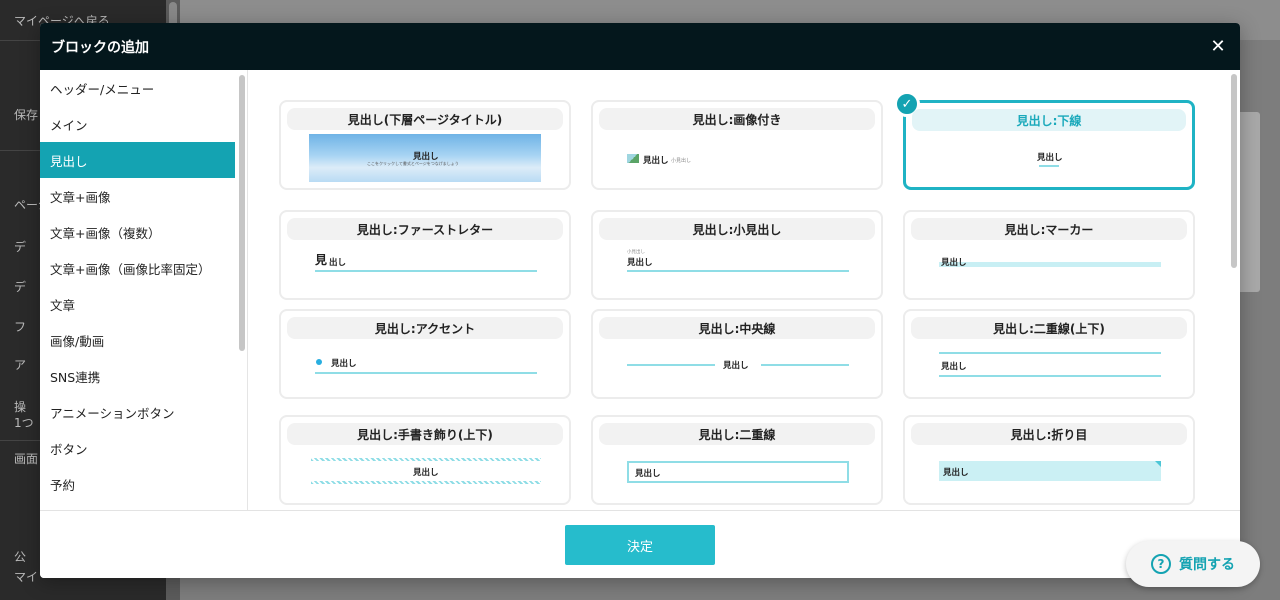  Describe the element at coordinates (633, 158) in the screenshot. I see `image-icon` at that location.